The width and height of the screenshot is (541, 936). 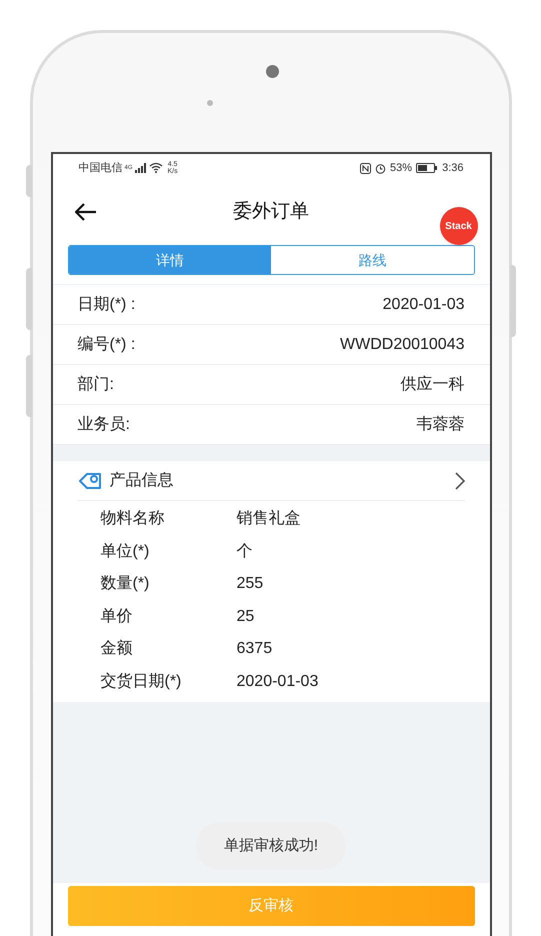 What do you see at coordinates (440, 424) in the screenshot?
I see `field-value: 韦蓉蓉` at bounding box center [440, 424].